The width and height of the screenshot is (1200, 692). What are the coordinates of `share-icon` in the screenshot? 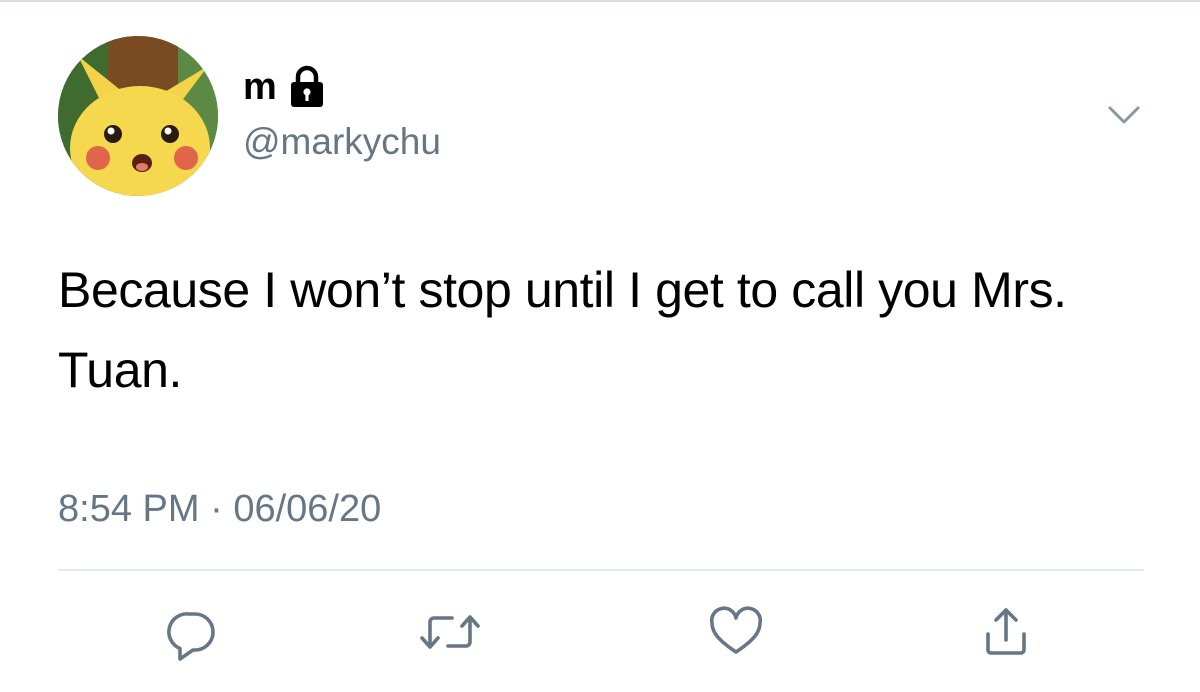 It's located at (1006, 631).